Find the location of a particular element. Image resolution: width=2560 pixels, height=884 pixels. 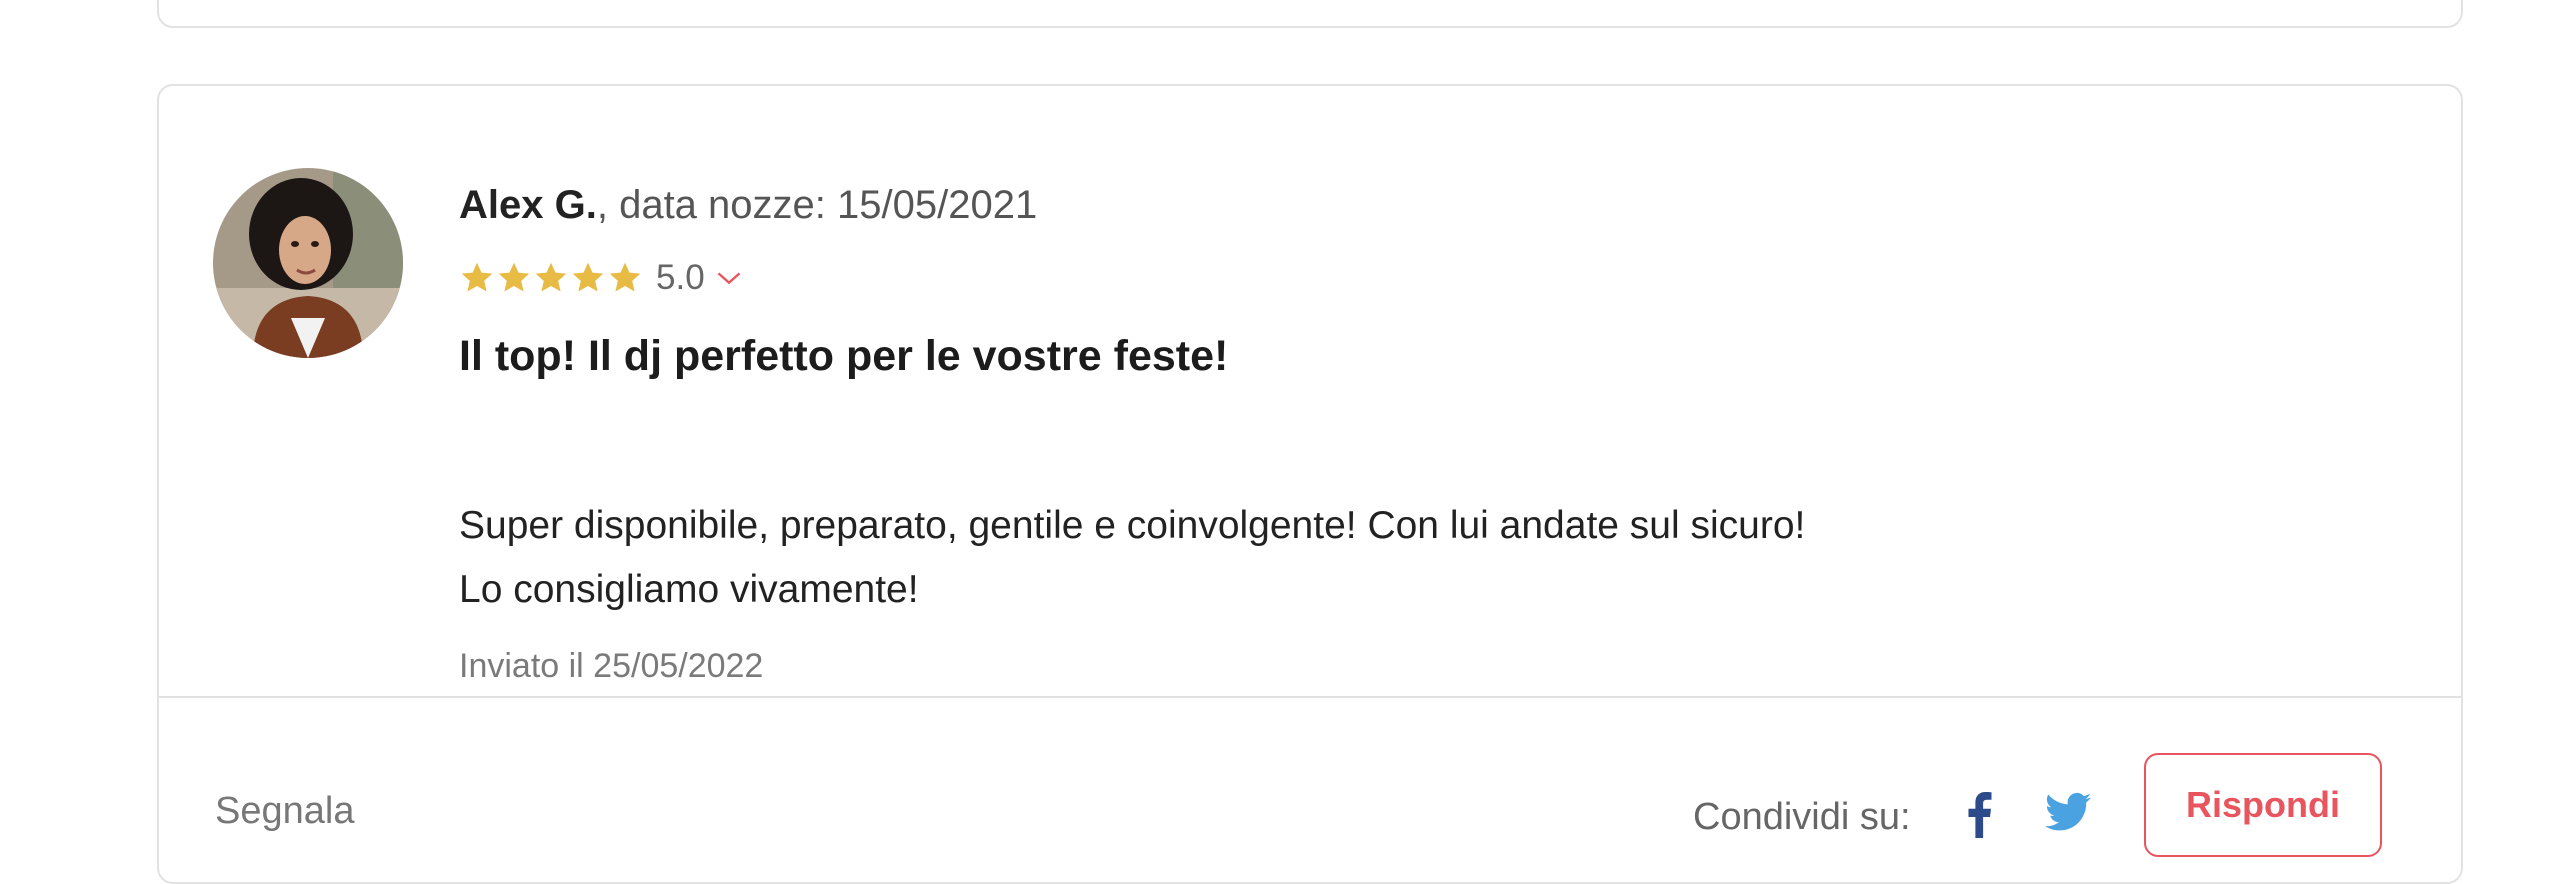

avatar is located at coordinates (308, 263).